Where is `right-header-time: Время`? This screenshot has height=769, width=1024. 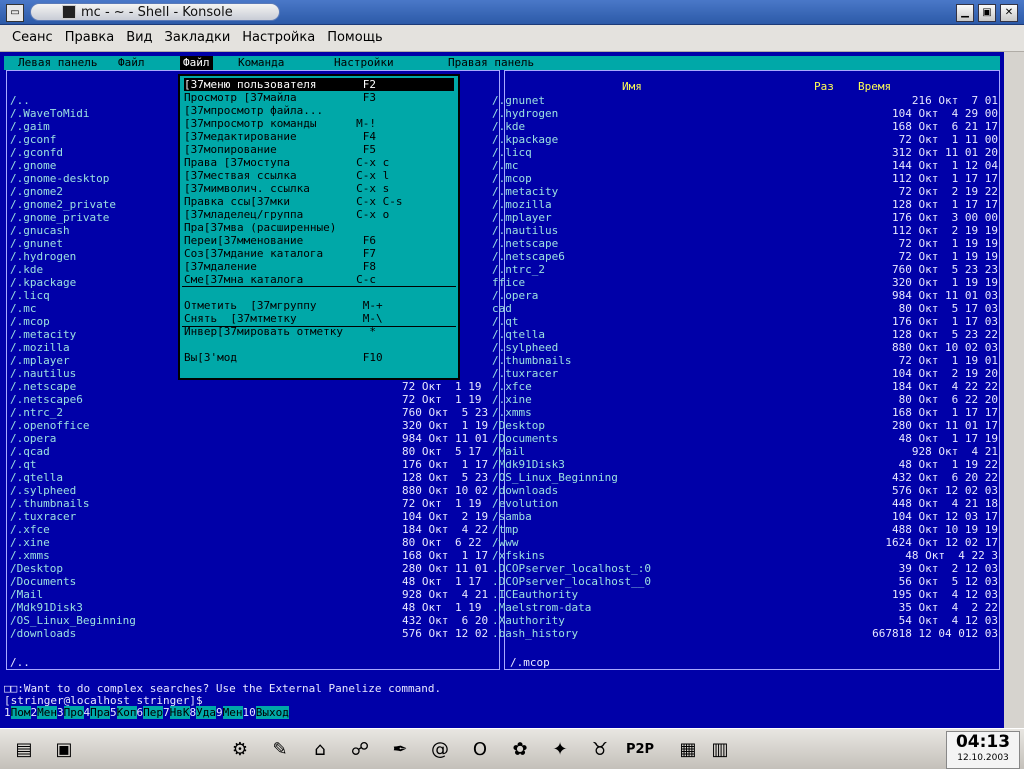
right-header-time: Время is located at coordinates (874, 86).